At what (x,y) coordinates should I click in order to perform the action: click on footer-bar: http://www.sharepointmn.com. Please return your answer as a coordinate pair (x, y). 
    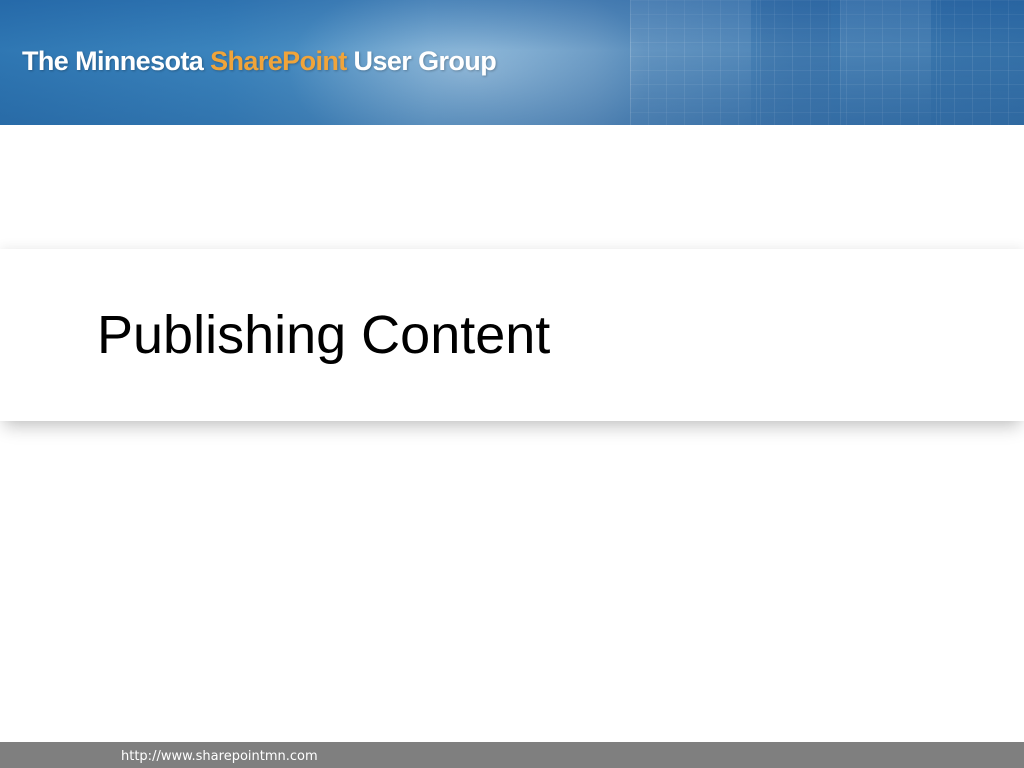
    Looking at the image, I should click on (512, 755).